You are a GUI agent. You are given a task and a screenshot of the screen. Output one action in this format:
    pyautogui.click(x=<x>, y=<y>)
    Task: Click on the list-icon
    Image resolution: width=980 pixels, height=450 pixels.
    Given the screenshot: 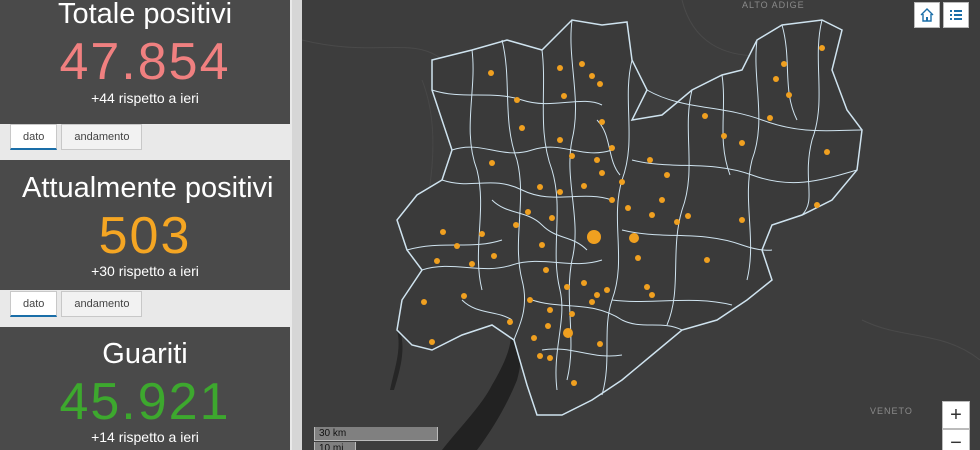 What is the action you would take?
    pyautogui.click(x=956, y=15)
    